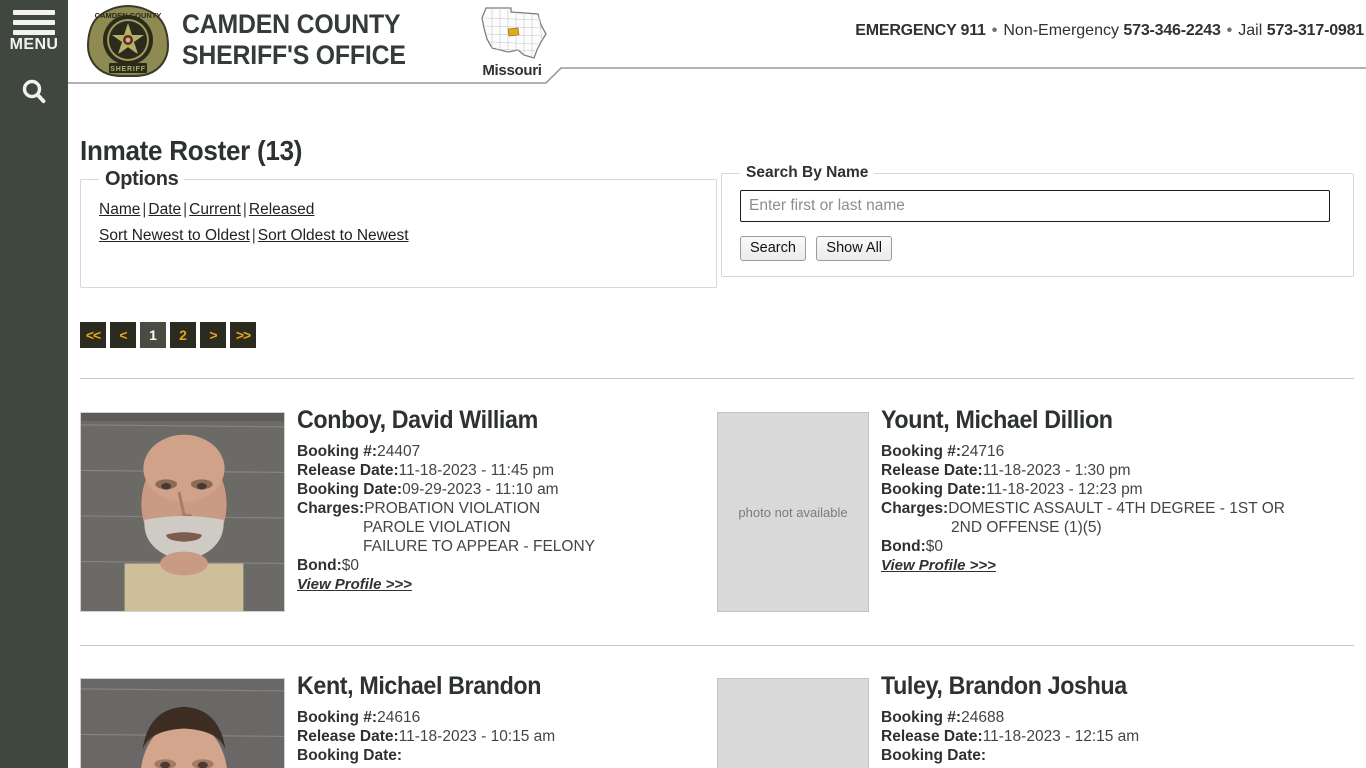 The width and height of the screenshot is (1366, 768). I want to click on org-title-line1: CAMDEN COUNTY, so click(291, 24).